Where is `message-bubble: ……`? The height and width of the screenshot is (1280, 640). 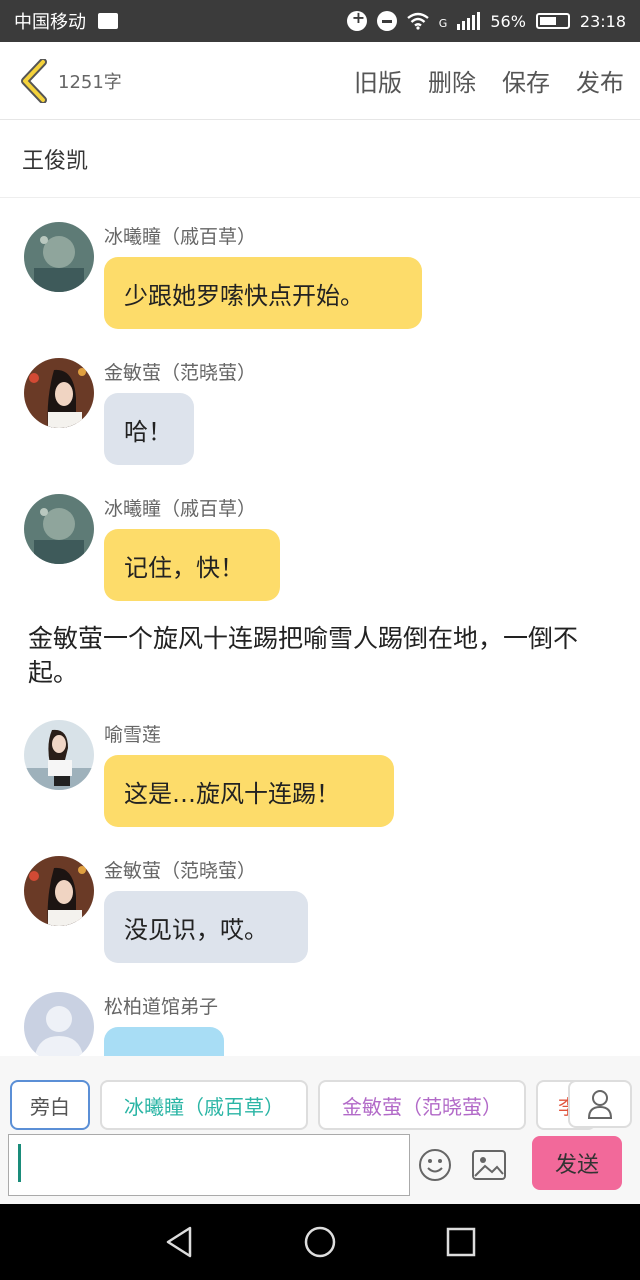 message-bubble: …… is located at coordinates (164, 1041).